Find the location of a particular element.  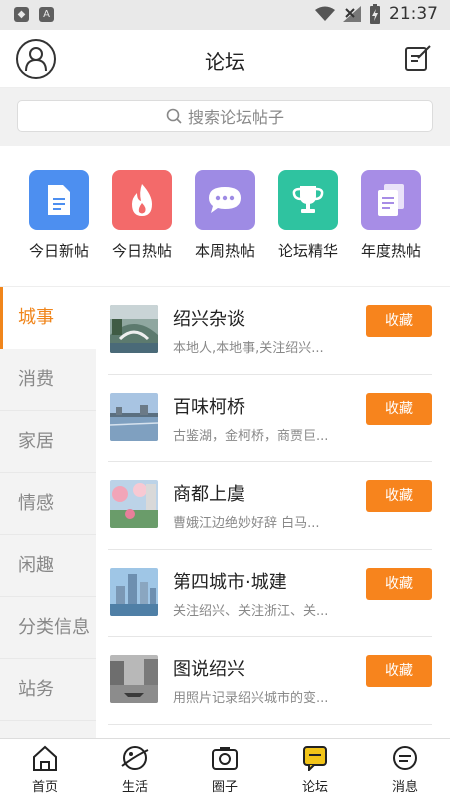

category-consumption: 消费 is located at coordinates (48, 380).